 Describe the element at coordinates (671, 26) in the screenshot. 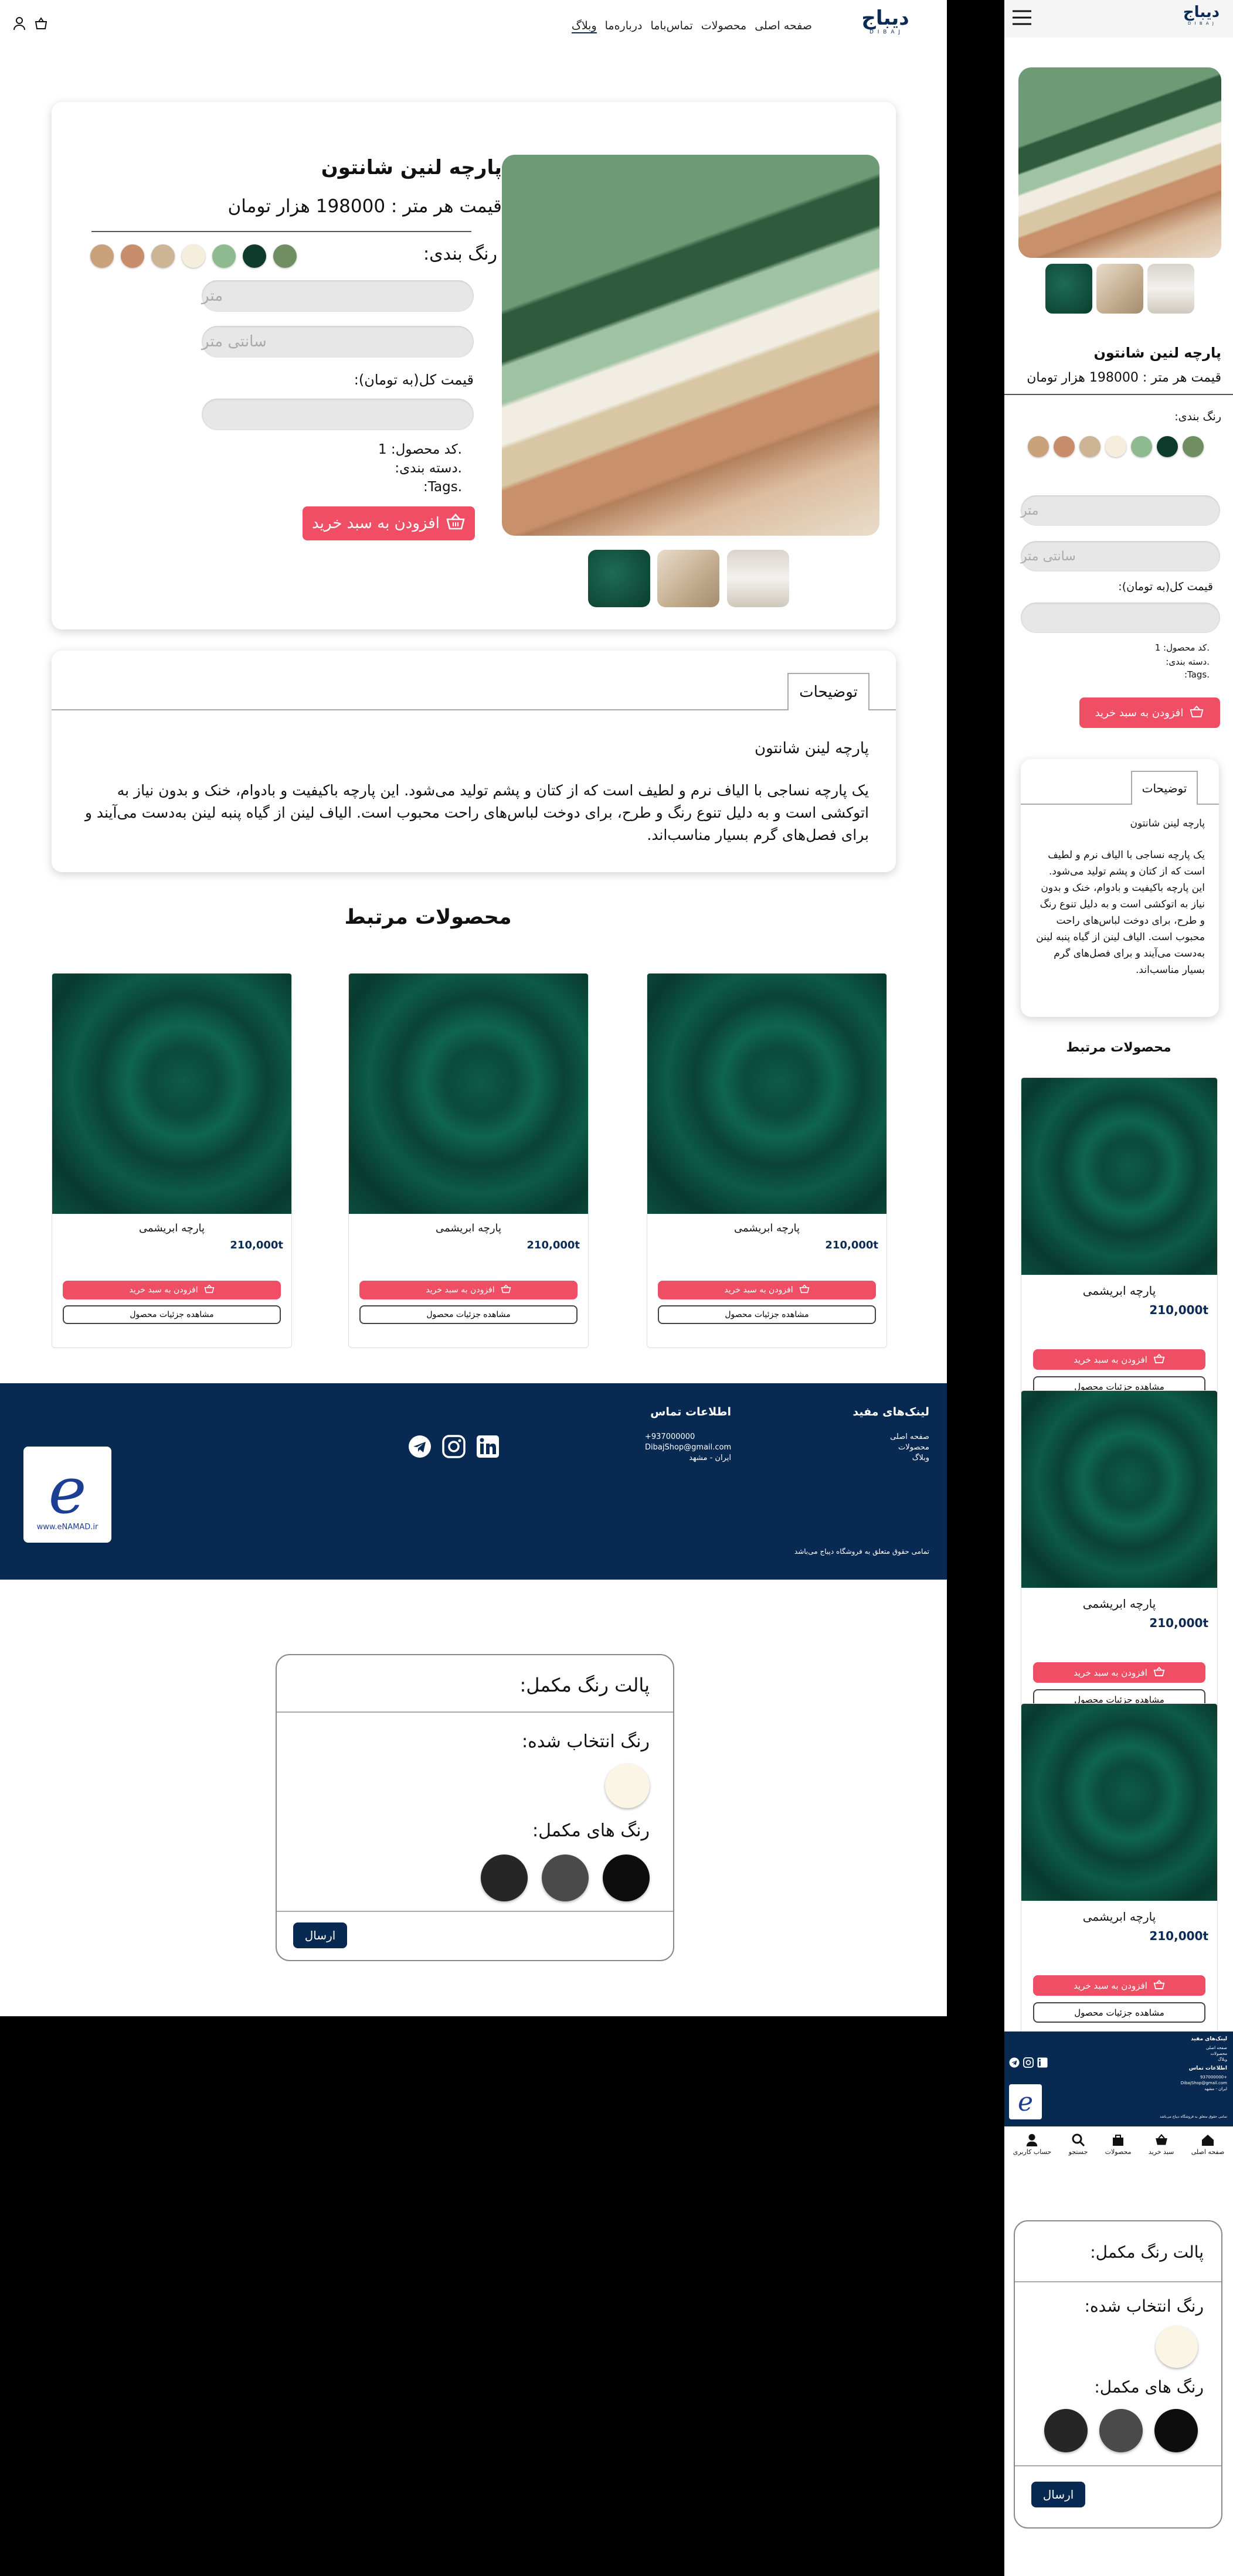

I see `nav-contact: تماس‌باما` at that location.